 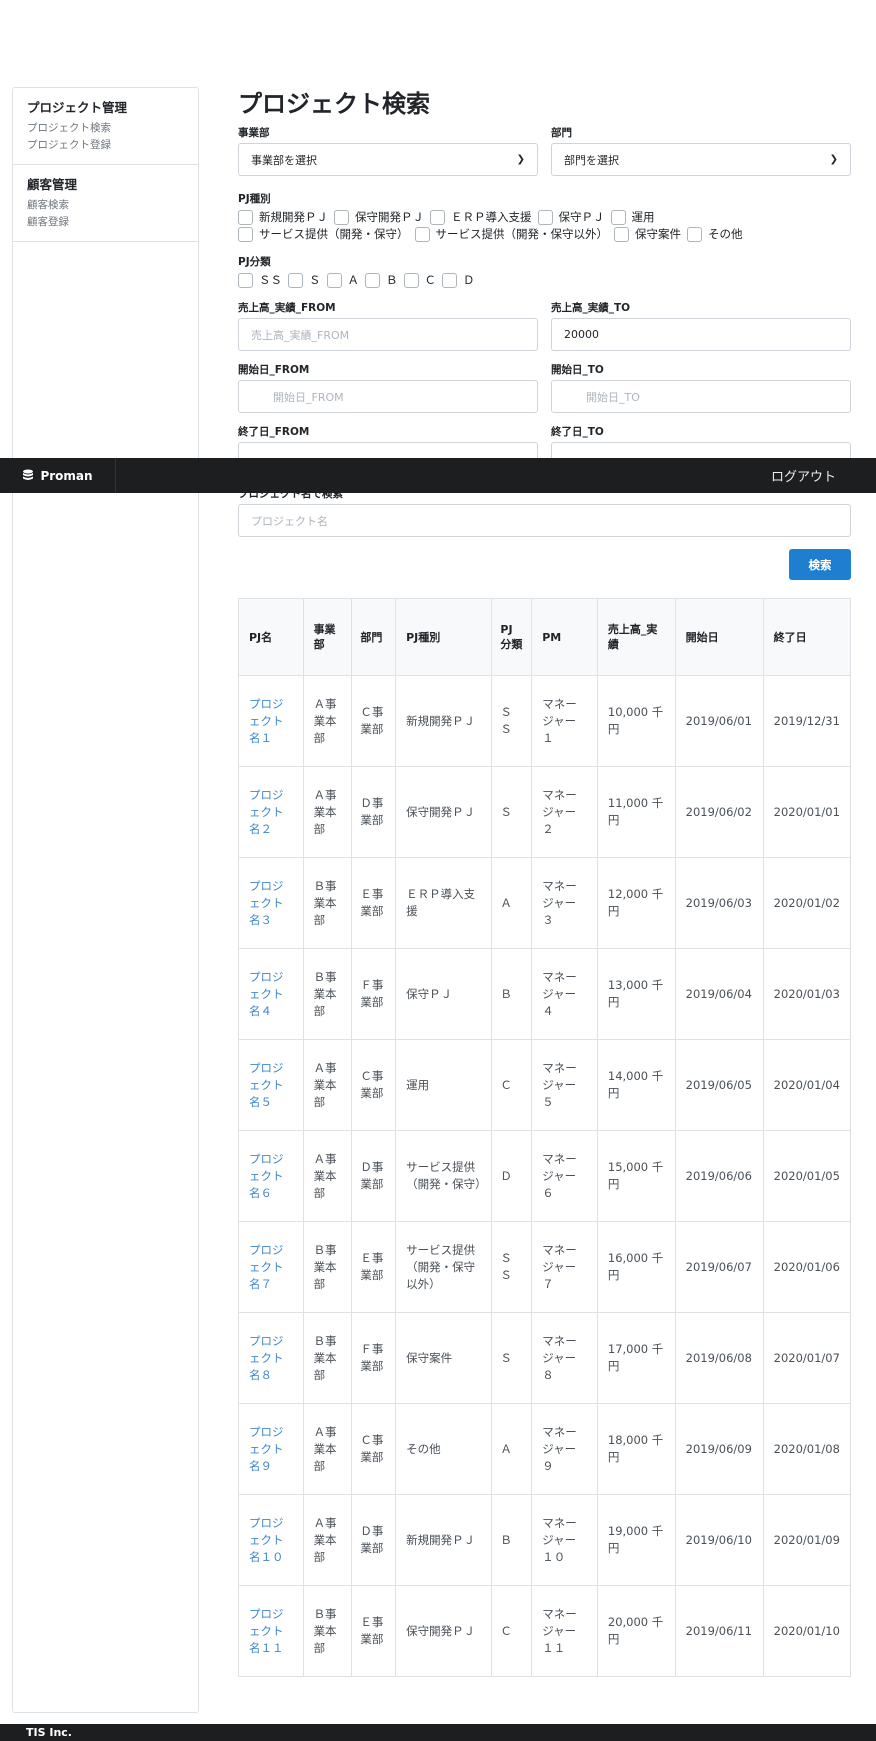 What do you see at coordinates (105, 145) in the screenshot?
I see `sidebar-link-project-register: プロジェクト登録` at bounding box center [105, 145].